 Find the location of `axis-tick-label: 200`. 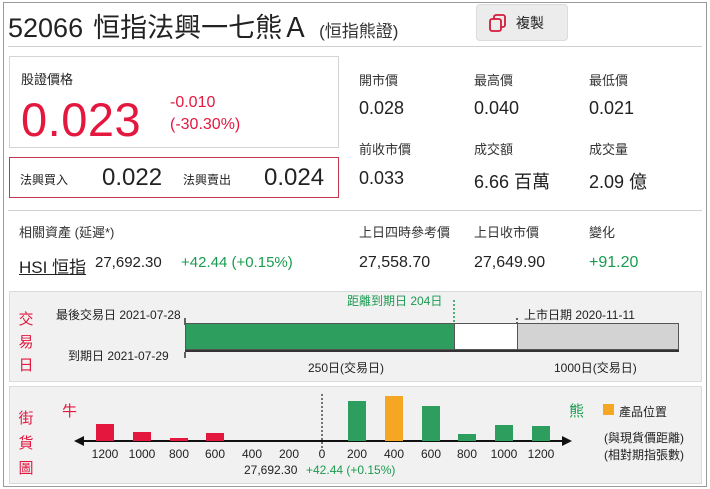

axis-tick-label: 200 is located at coordinates (357, 454).